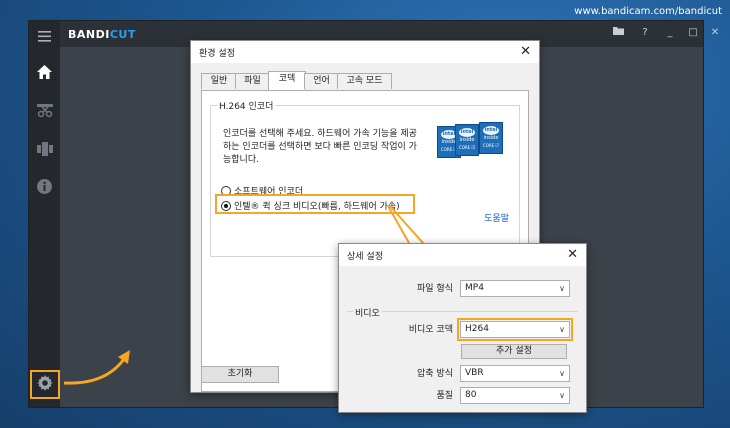  What do you see at coordinates (515, 373) in the screenshot?
I see `compression-select: VBR ∨` at bounding box center [515, 373].